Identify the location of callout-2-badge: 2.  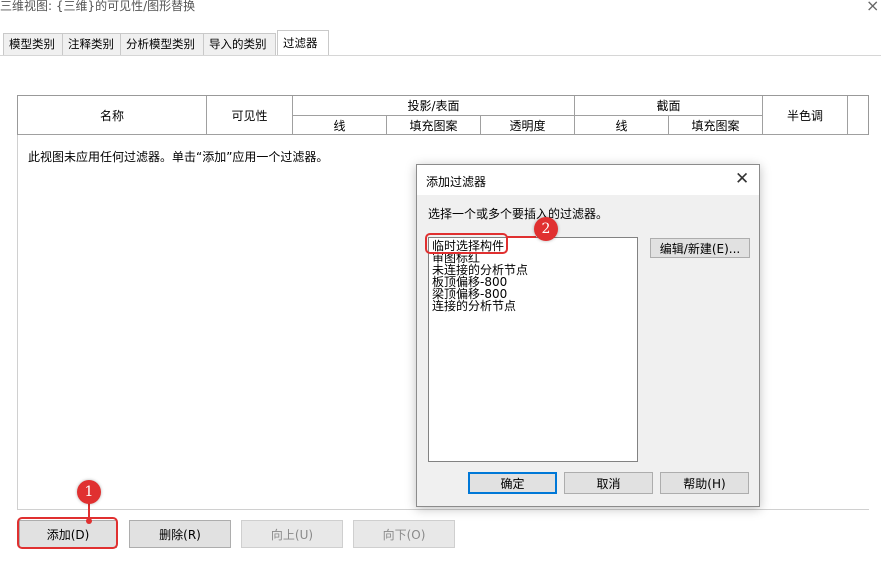
(546, 229).